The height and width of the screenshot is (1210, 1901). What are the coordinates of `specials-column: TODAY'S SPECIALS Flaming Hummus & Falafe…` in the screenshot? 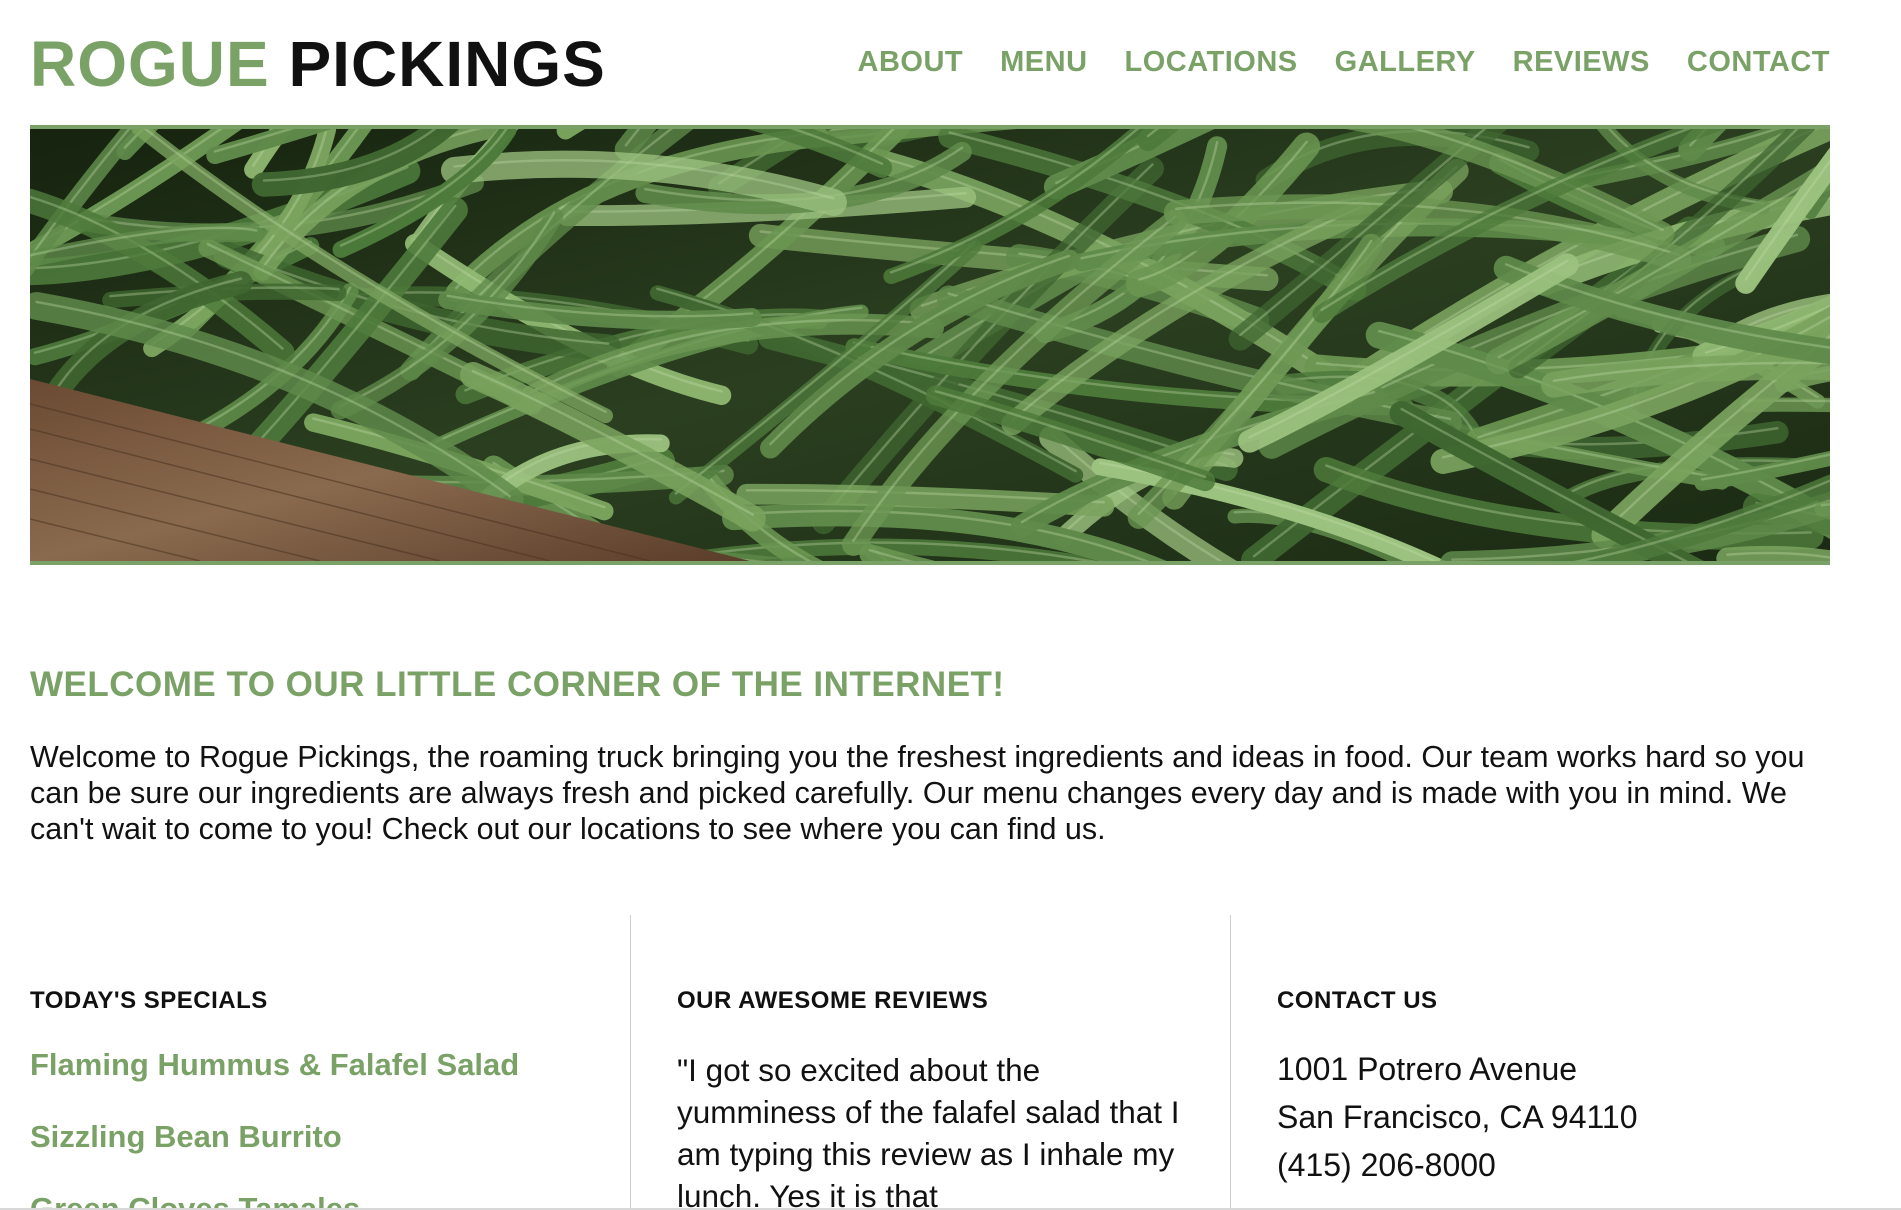 It's located at (330, 1062).